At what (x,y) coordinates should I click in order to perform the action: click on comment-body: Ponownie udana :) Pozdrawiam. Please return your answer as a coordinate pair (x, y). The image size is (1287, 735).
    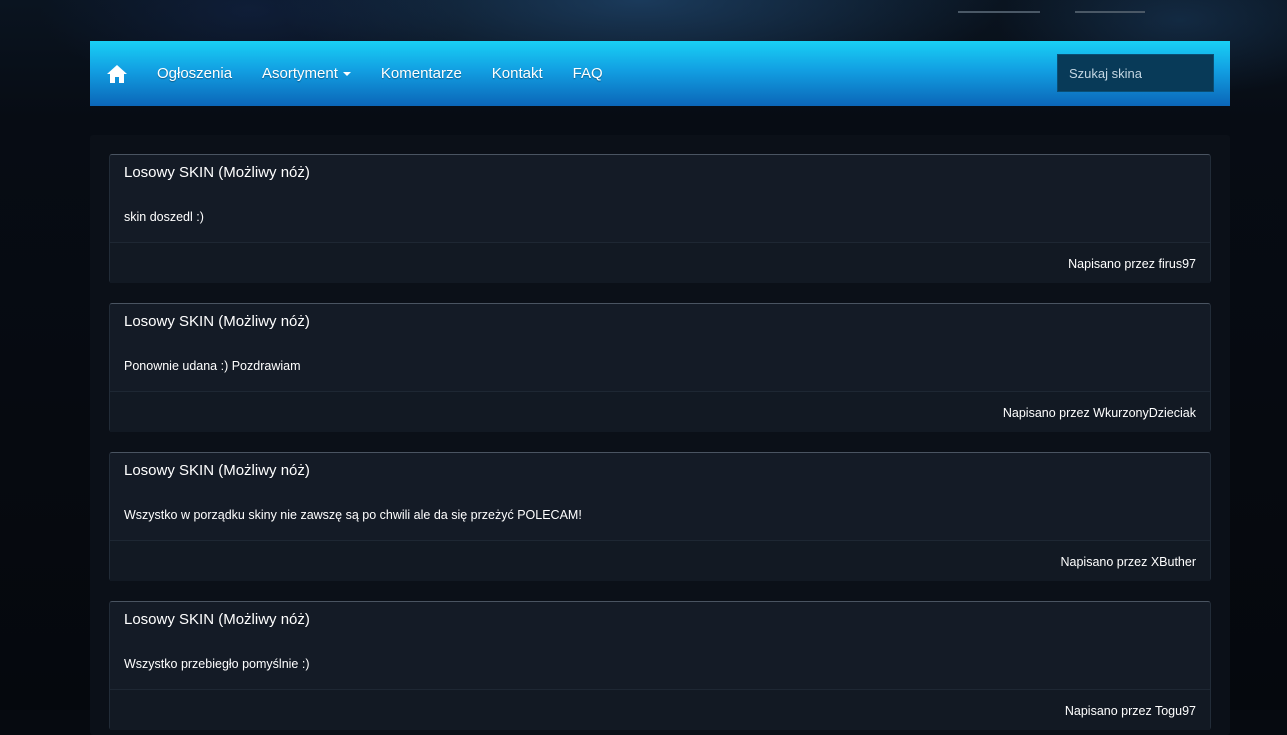
    Looking at the image, I should click on (212, 366).